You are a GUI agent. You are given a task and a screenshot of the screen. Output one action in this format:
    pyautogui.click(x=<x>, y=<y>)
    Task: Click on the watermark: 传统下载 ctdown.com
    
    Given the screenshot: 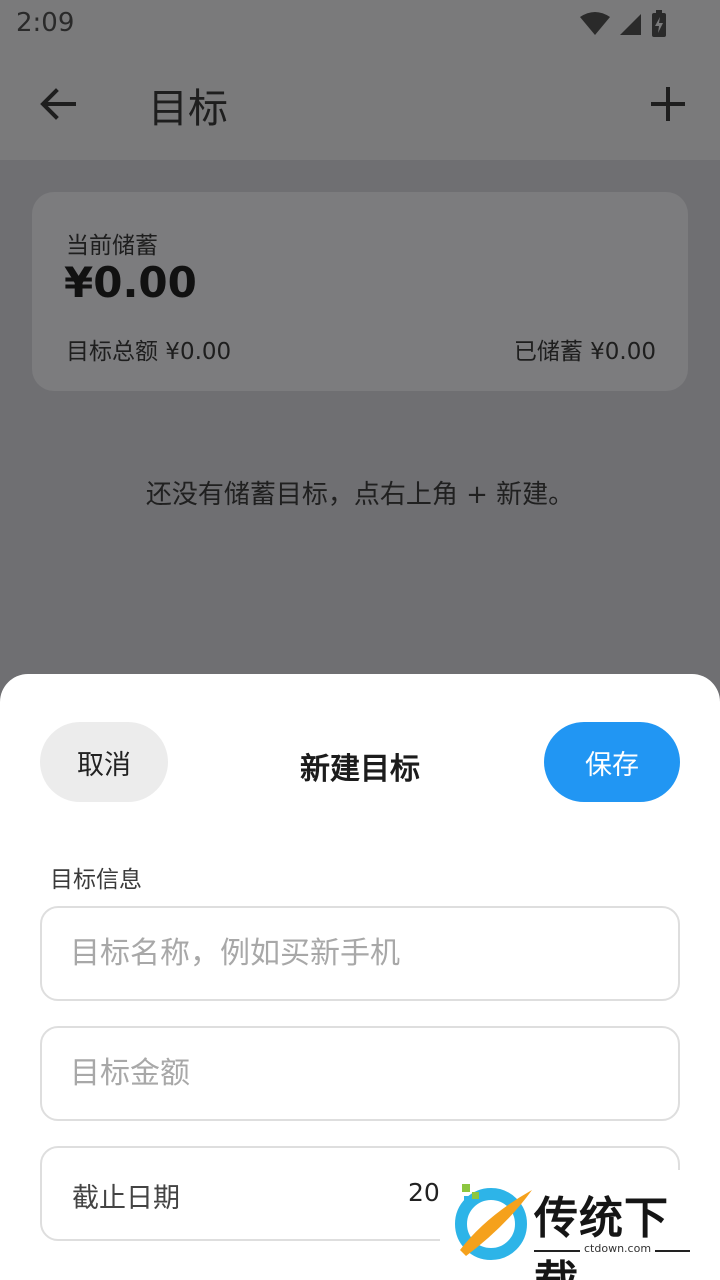 What is the action you would take?
    pyautogui.click(x=575, y=1225)
    